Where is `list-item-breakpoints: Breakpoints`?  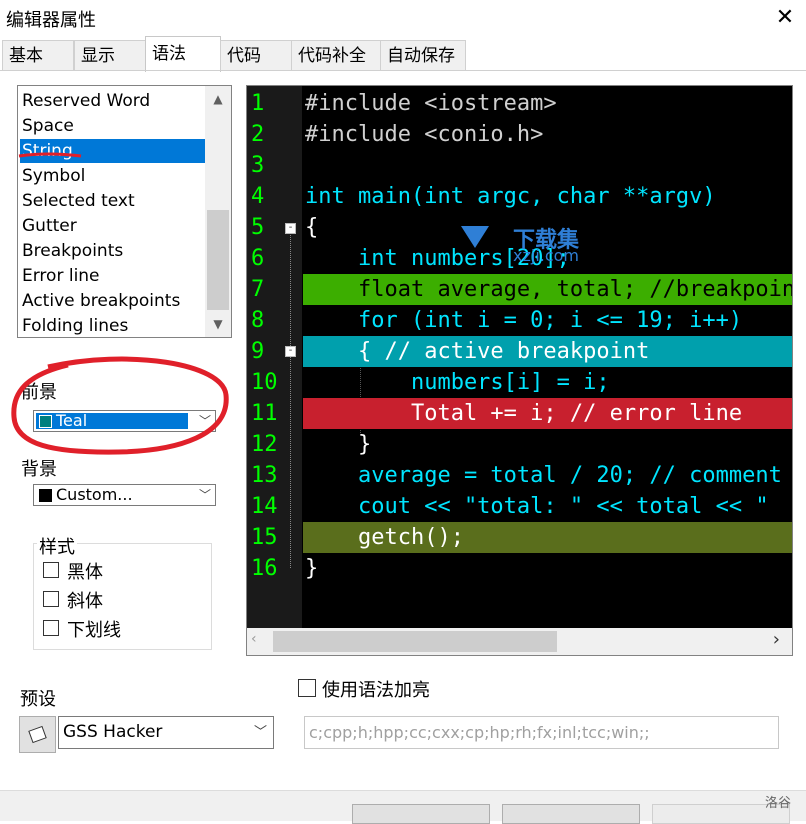 list-item-breakpoints: Breakpoints is located at coordinates (114, 251).